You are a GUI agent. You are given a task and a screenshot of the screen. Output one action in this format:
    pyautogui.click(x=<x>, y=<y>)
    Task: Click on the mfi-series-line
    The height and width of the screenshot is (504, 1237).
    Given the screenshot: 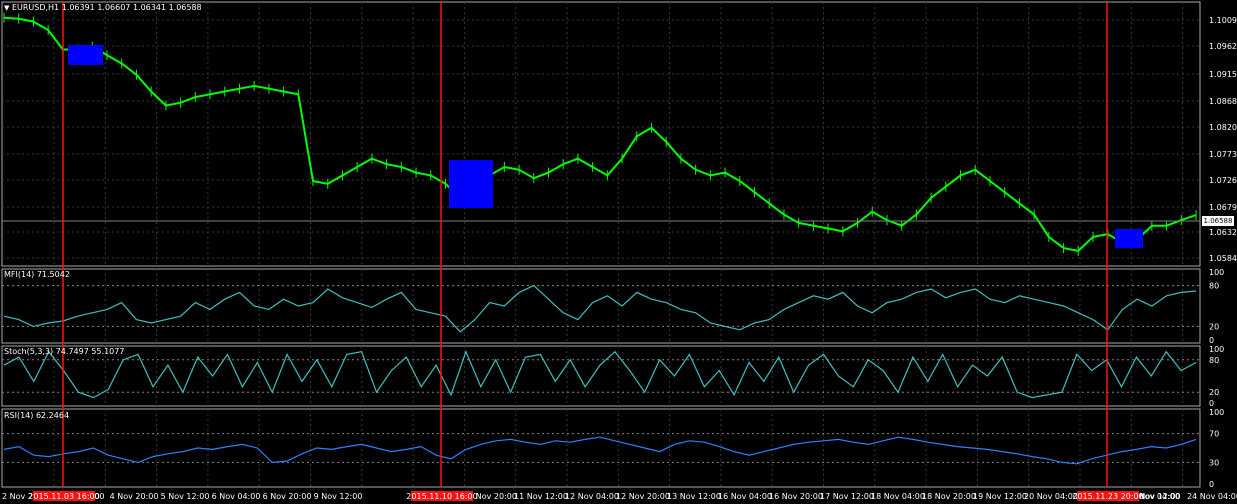 What is the action you would take?
    pyautogui.click(x=600, y=308)
    